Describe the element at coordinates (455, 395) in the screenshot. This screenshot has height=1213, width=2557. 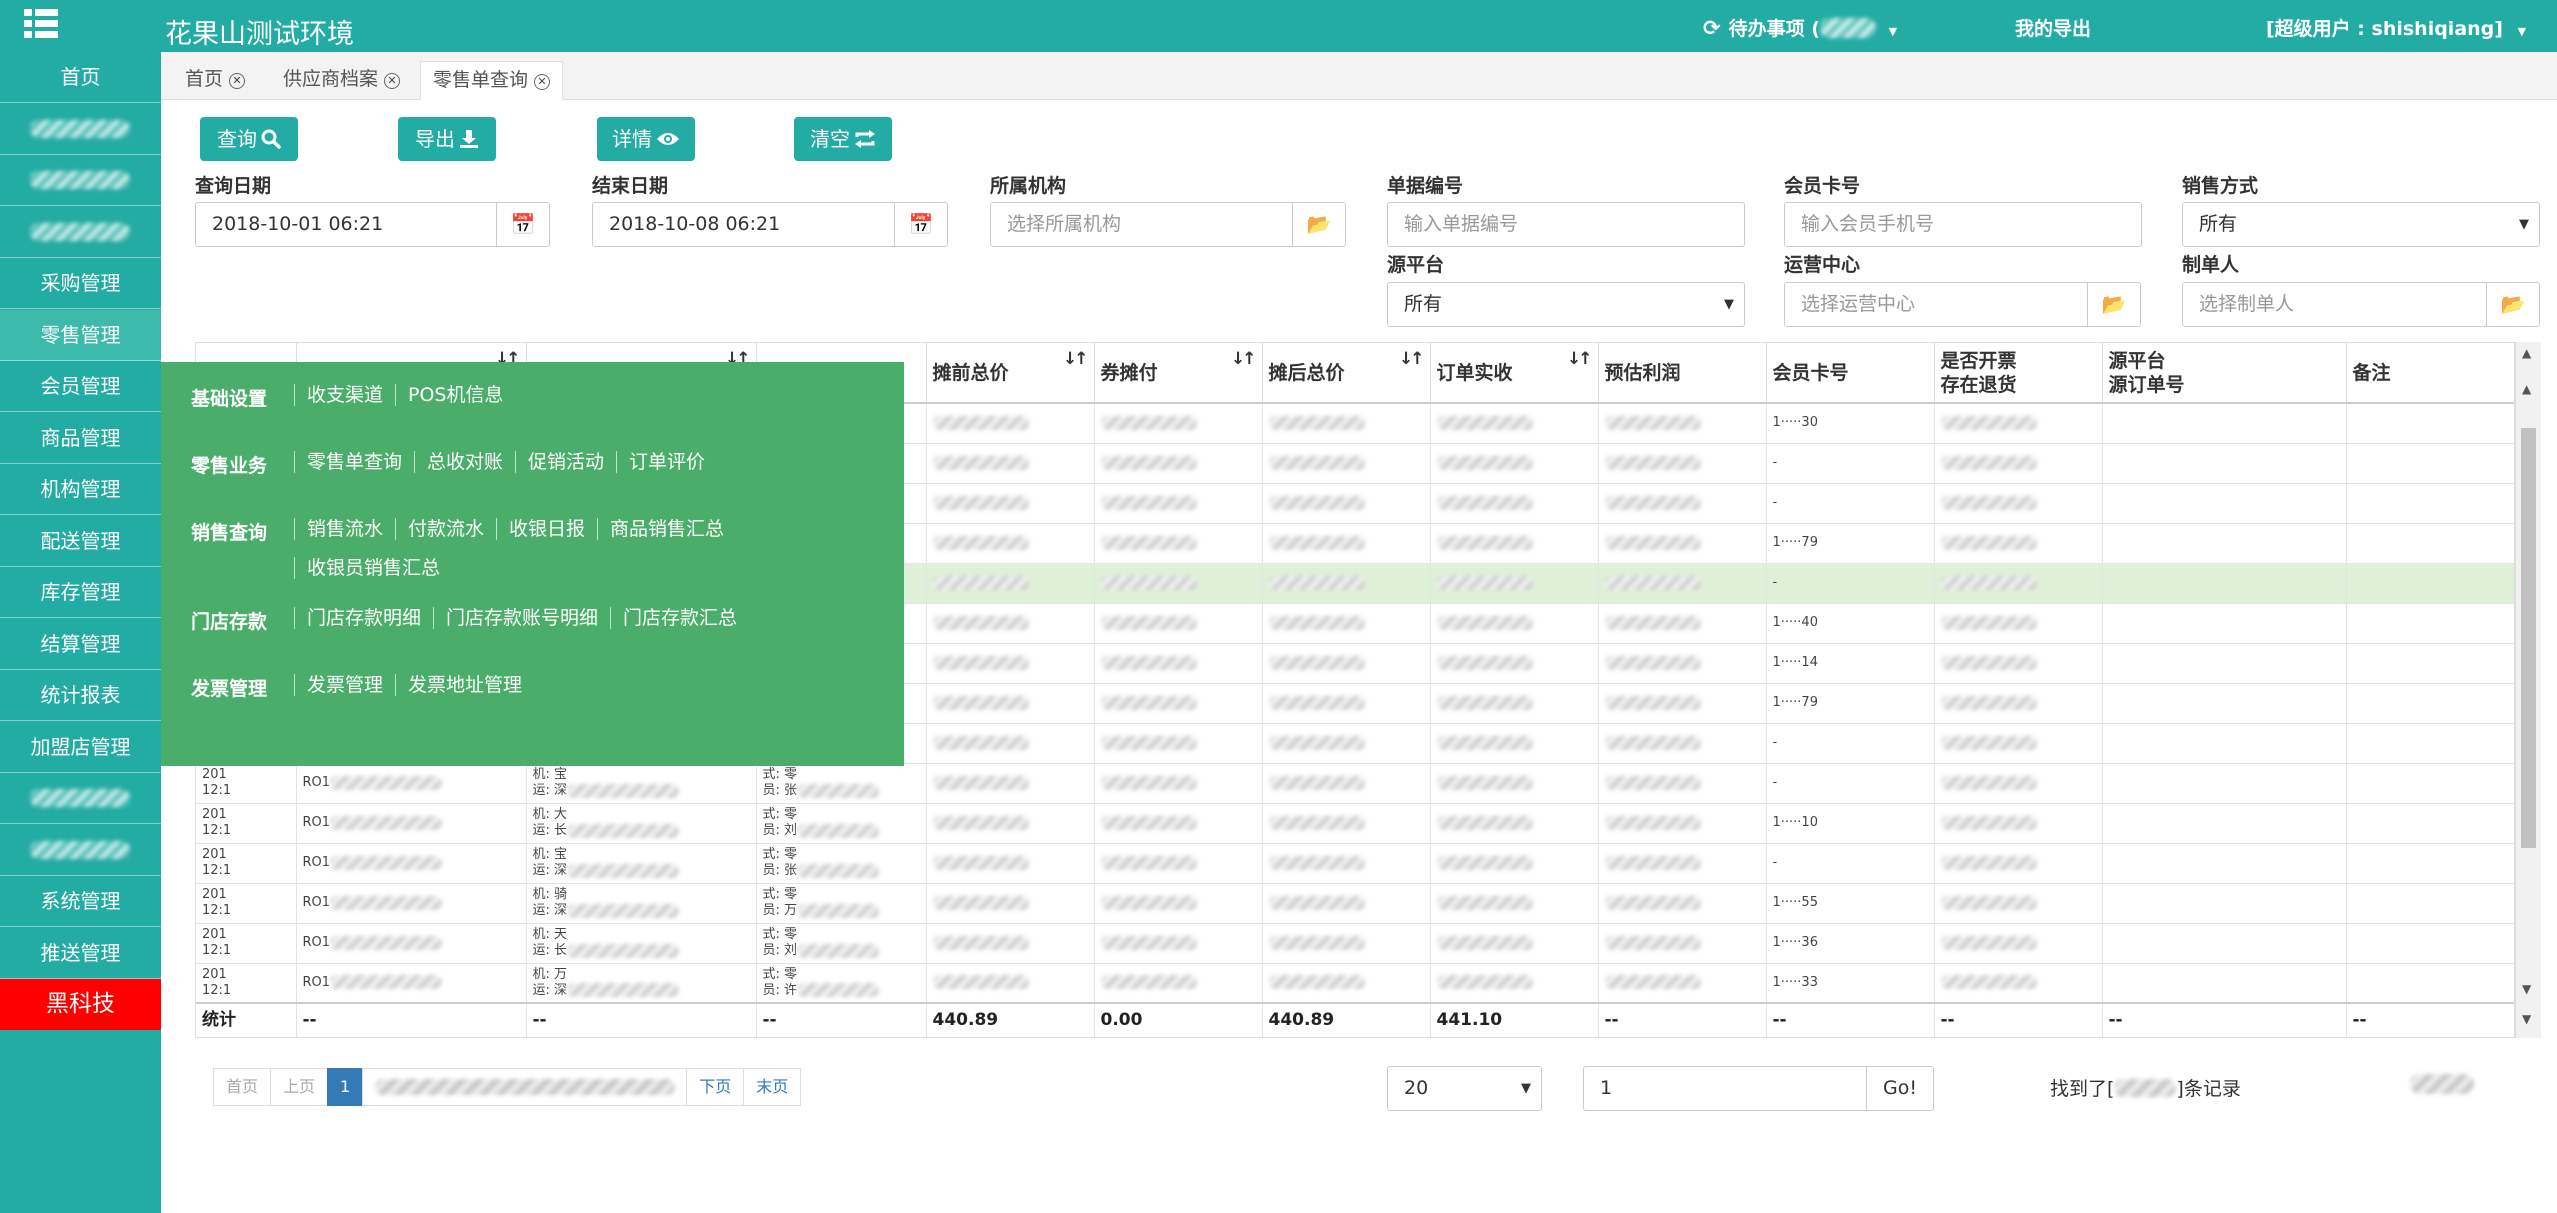
I see `mega-menu-link: POS机信息` at that location.